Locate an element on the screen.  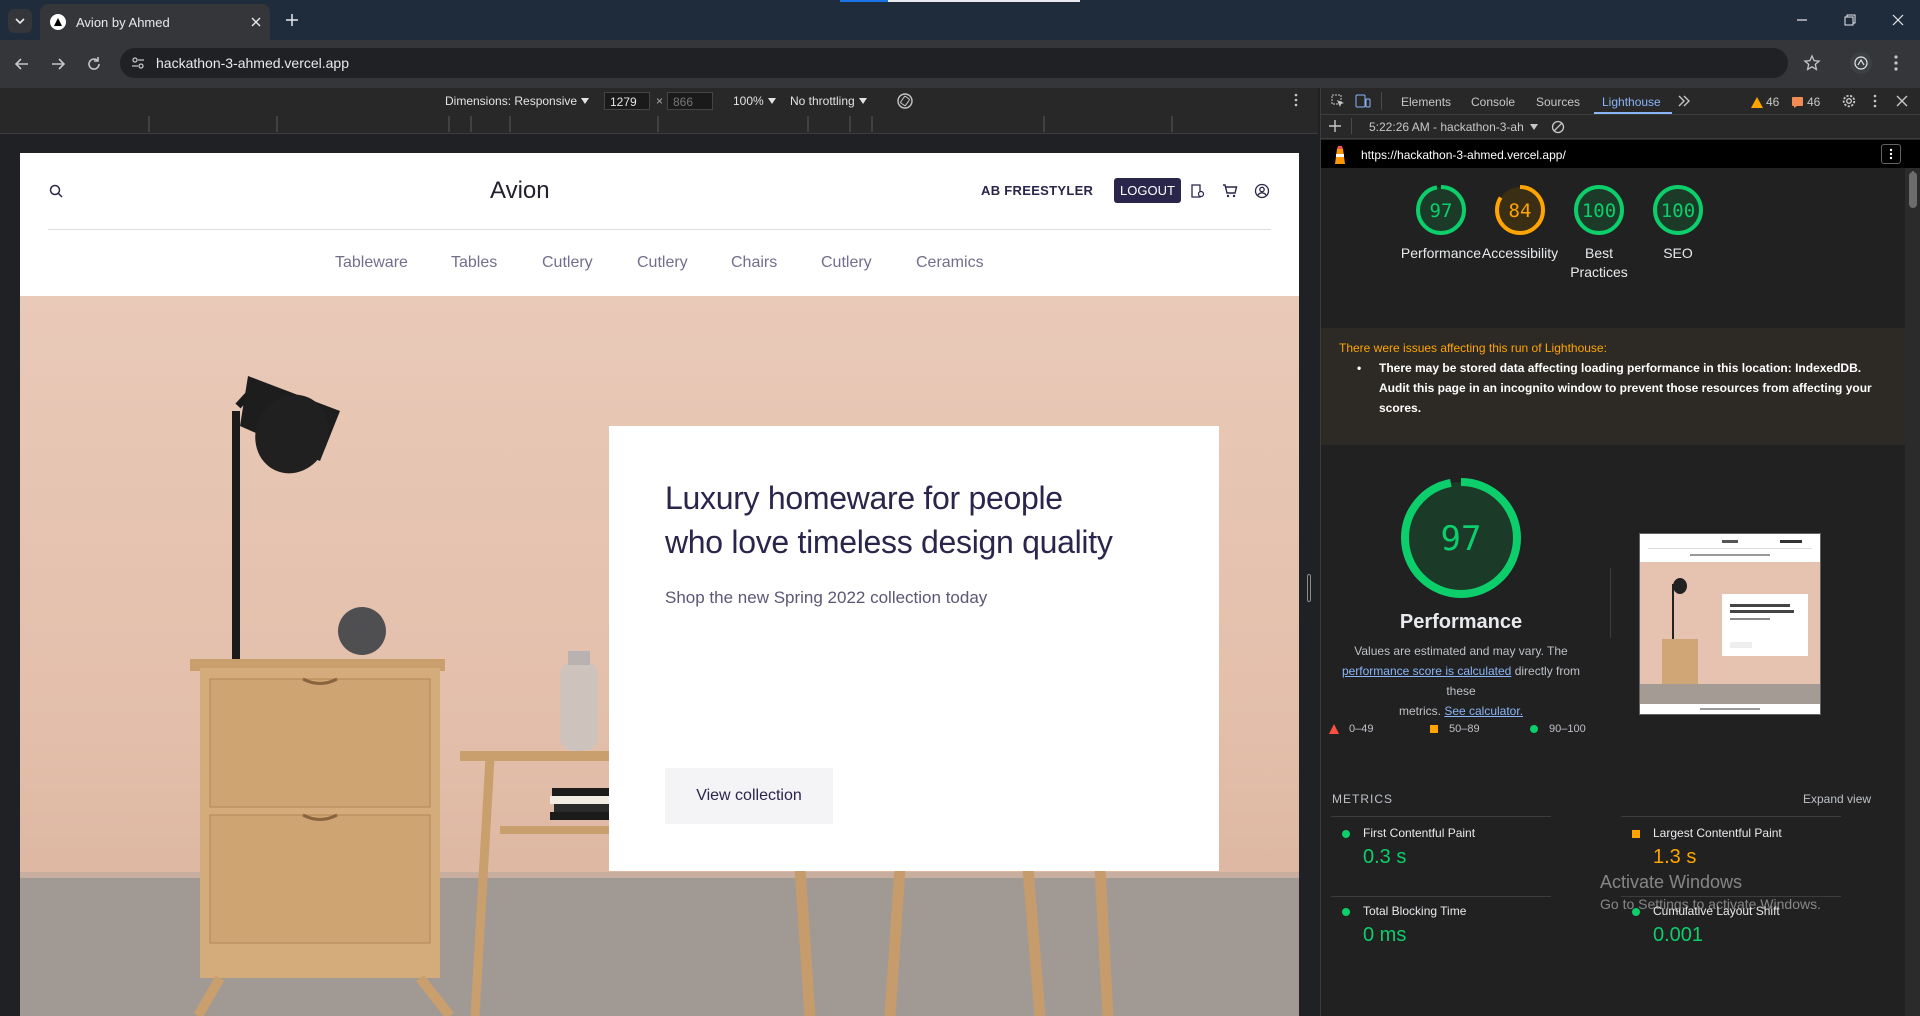
new-tab-button is located at coordinates (292, 20).